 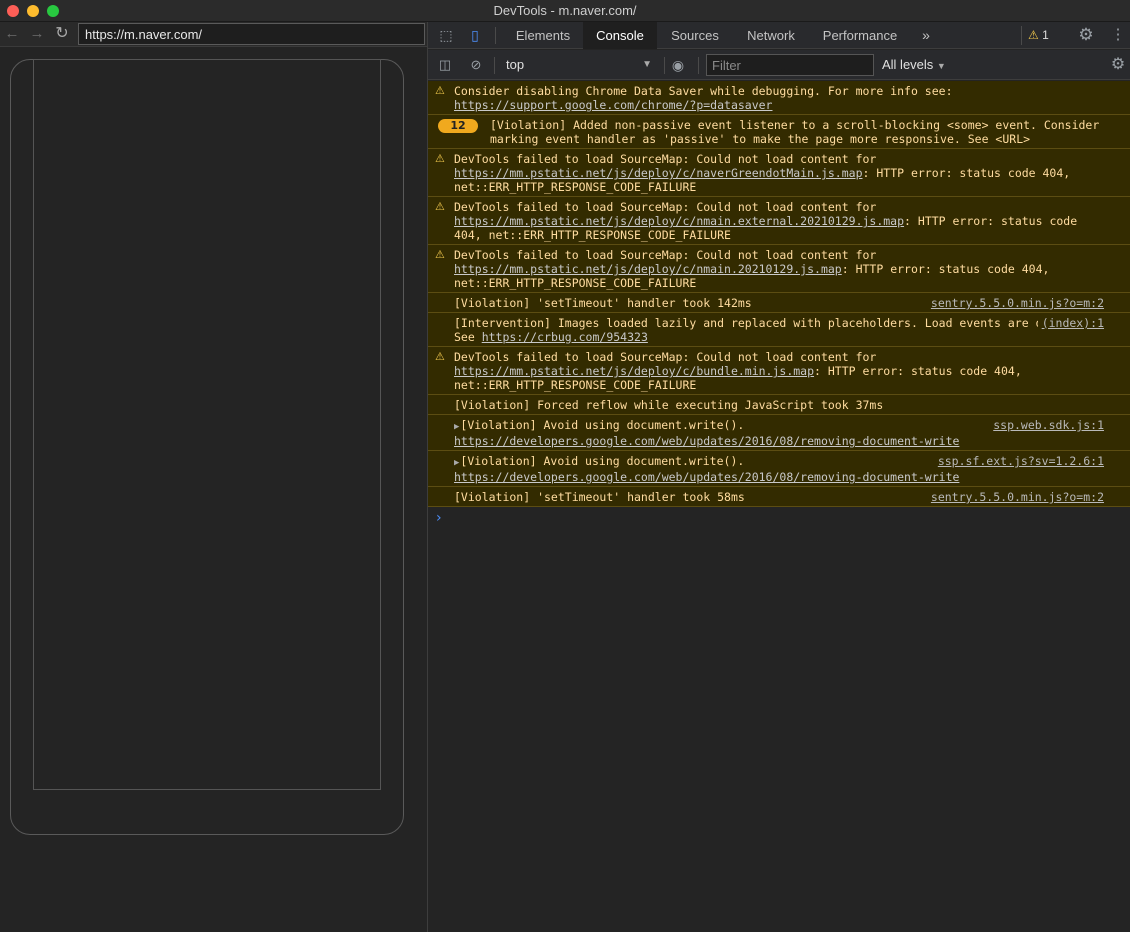 I want to click on url-bar: ← → ↻, so click(x=213, y=34).